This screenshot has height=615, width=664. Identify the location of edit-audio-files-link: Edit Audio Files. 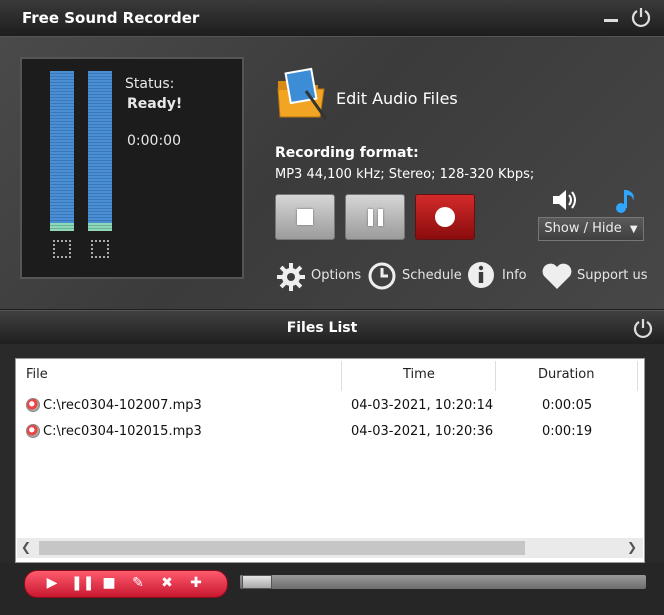
(397, 98).